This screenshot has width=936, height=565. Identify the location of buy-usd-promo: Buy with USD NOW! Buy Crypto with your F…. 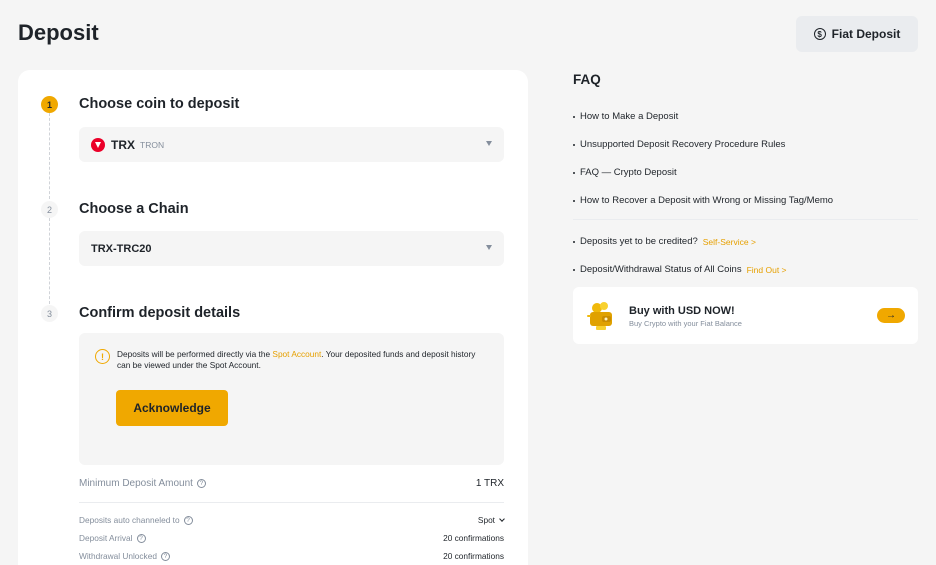
(745, 315).